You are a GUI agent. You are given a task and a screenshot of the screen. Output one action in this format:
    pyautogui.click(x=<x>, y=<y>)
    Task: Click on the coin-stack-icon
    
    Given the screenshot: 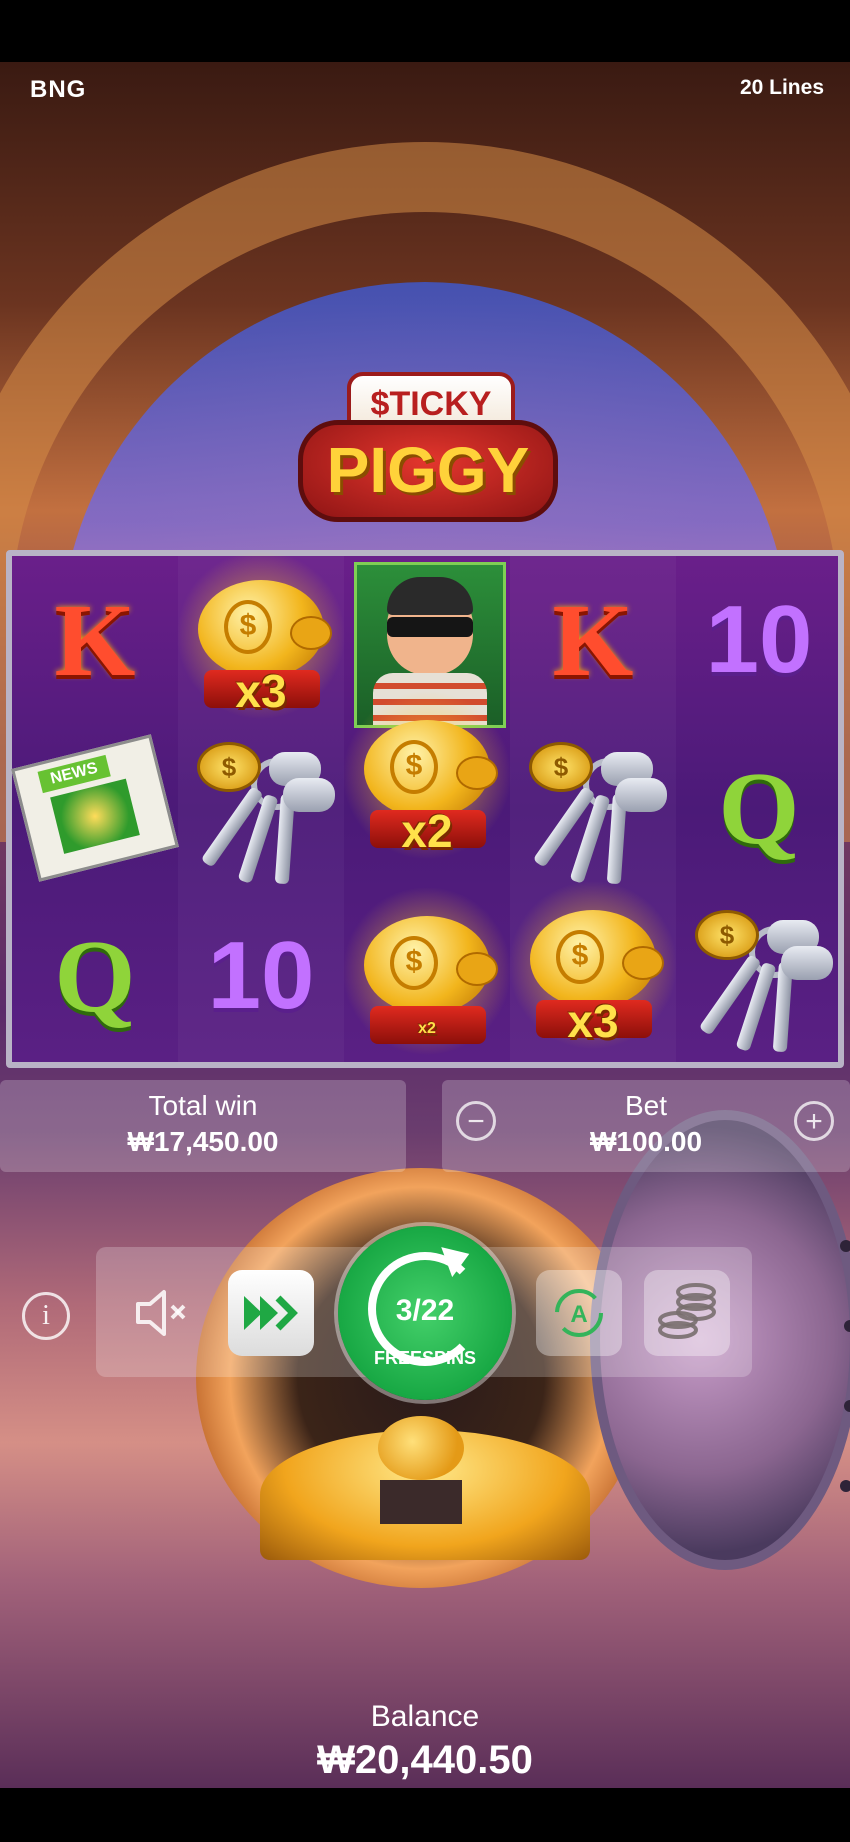 What is the action you would take?
    pyautogui.click(x=687, y=1311)
    